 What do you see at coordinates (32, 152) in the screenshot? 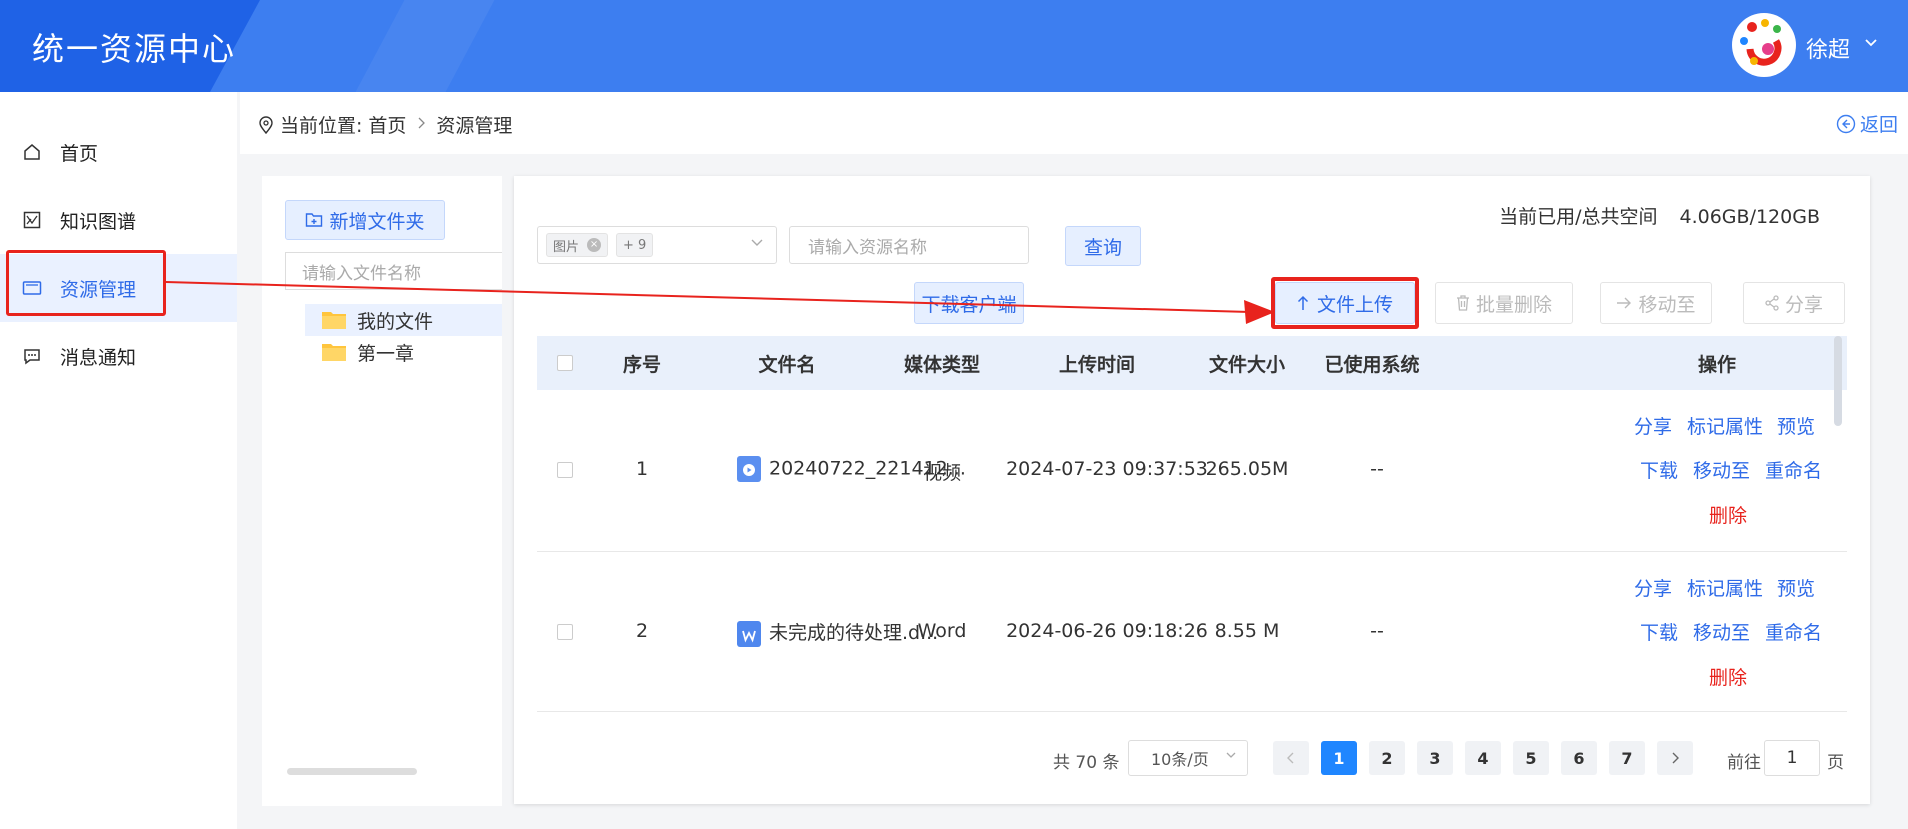
I see `home-icon` at bounding box center [32, 152].